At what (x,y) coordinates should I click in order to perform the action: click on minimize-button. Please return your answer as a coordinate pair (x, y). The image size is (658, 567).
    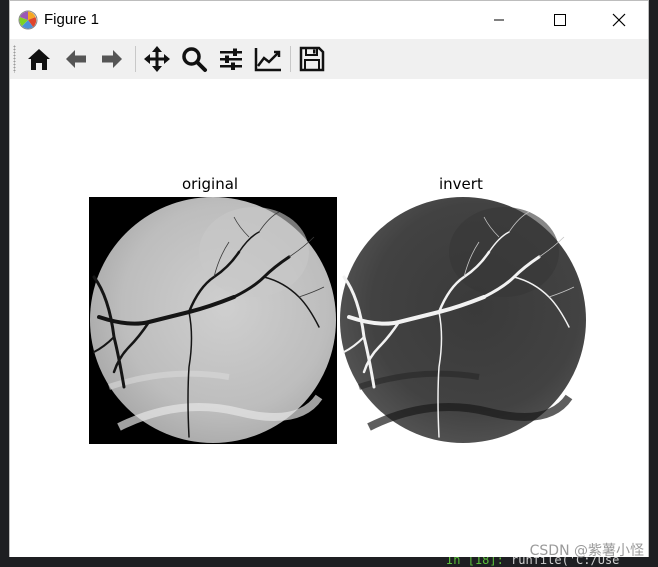
    Looking at the image, I should click on (499, 20).